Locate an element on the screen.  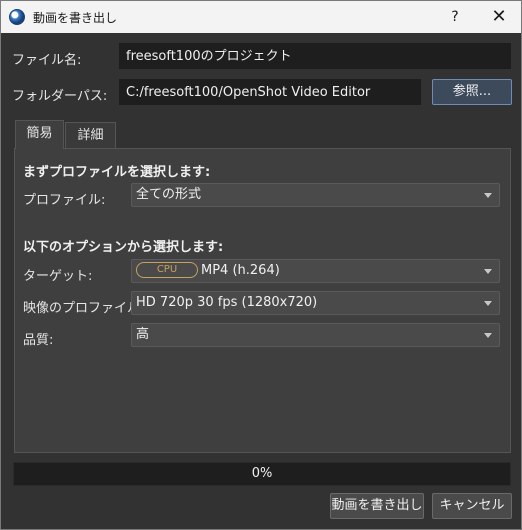
folder-path-input: C:/freesoft100/OpenShot Video Editor is located at coordinates (270, 92).